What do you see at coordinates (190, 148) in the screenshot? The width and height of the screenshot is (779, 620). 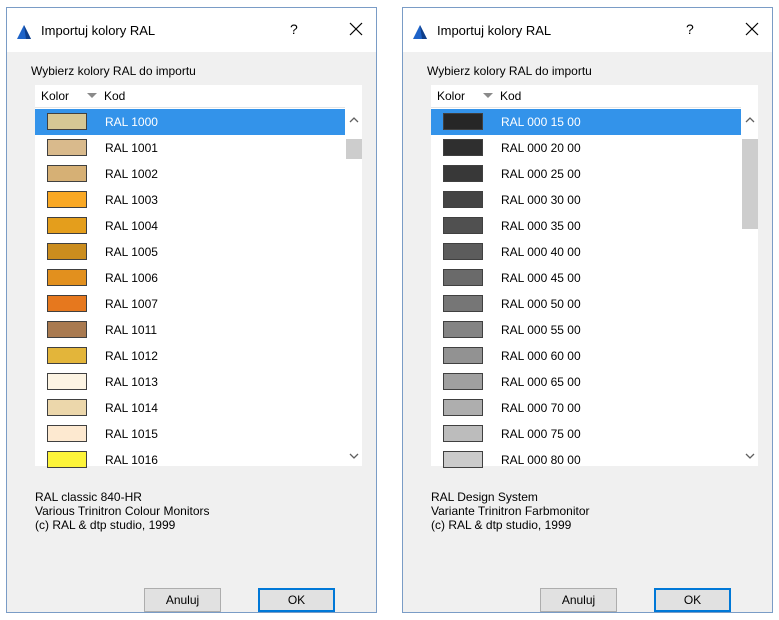 I see `list-item: RAL 1001` at bounding box center [190, 148].